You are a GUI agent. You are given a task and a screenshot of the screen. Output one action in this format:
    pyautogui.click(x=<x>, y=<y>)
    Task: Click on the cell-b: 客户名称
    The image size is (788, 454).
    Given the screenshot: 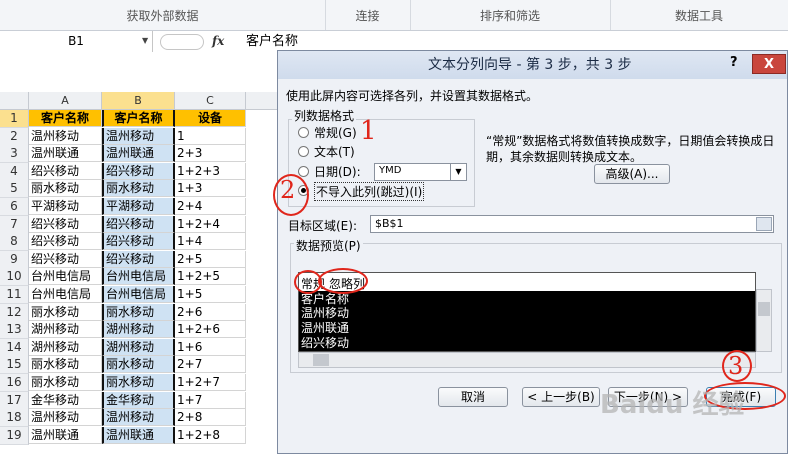 What is the action you would take?
    pyautogui.click(x=138, y=118)
    